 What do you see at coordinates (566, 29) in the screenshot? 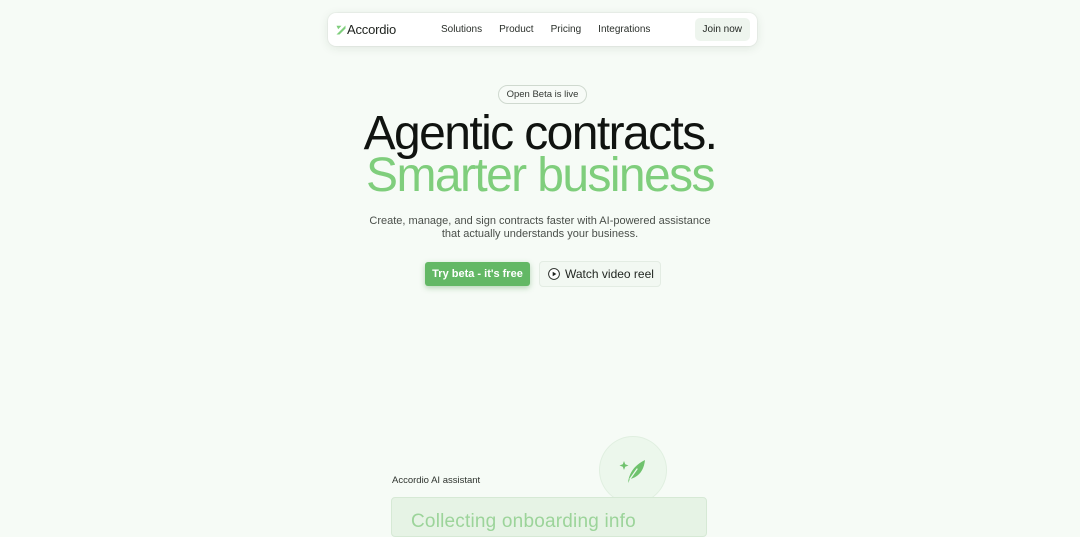
I see `nav-link-pricing: Pricing` at bounding box center [566, 29].